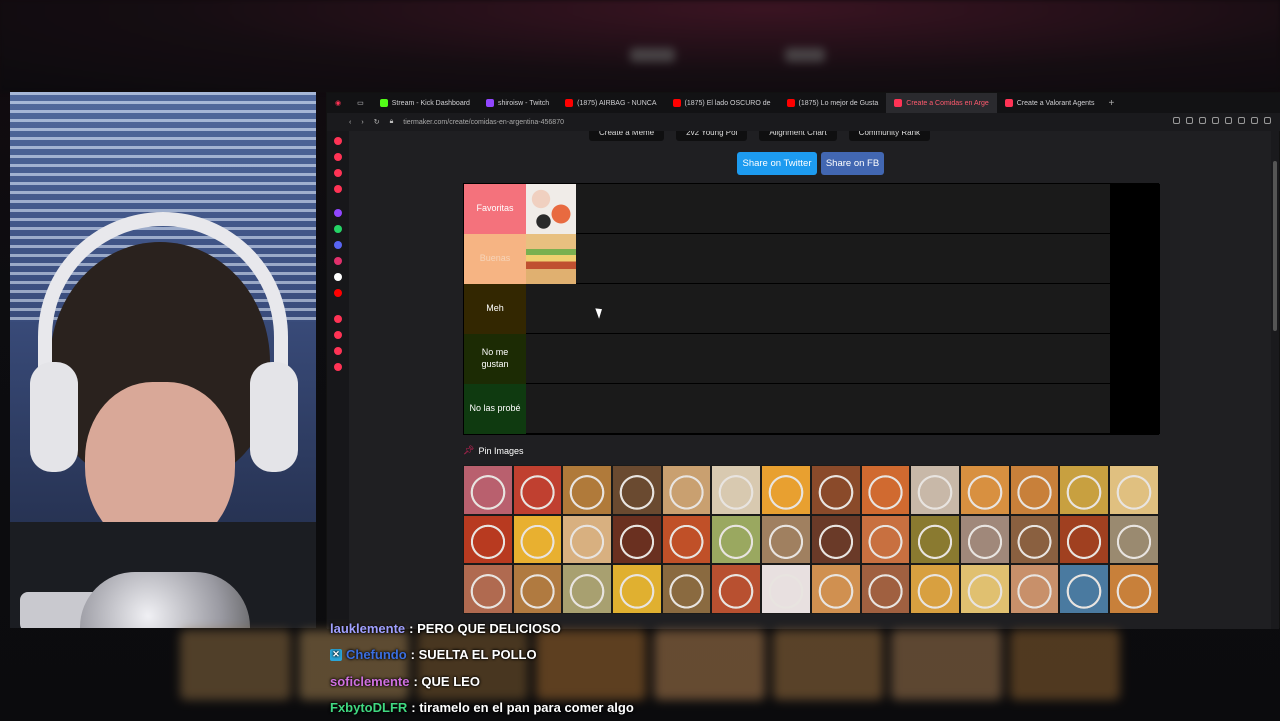 Image resolution: width=1280 pixels, height=721 pixels. Describe the element at coordinates (360, 103) in the screenshot. I see `sidebar-toggle-icon: ▭` at that location.